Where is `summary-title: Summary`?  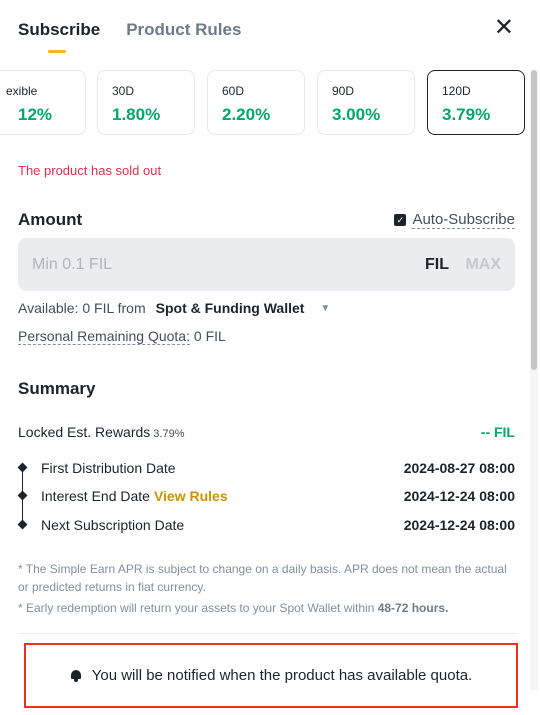 summary-title: Summary is located at coordinates (57, 388).